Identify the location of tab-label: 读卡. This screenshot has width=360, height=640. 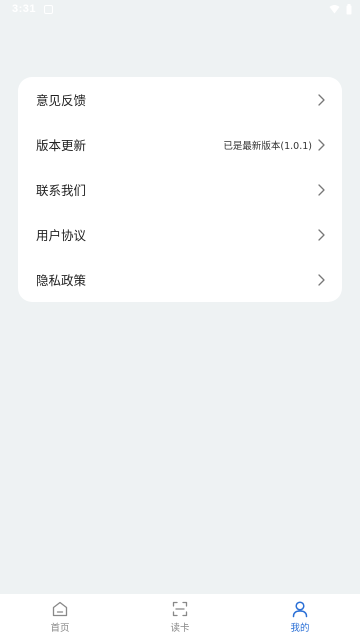
(180, 628).